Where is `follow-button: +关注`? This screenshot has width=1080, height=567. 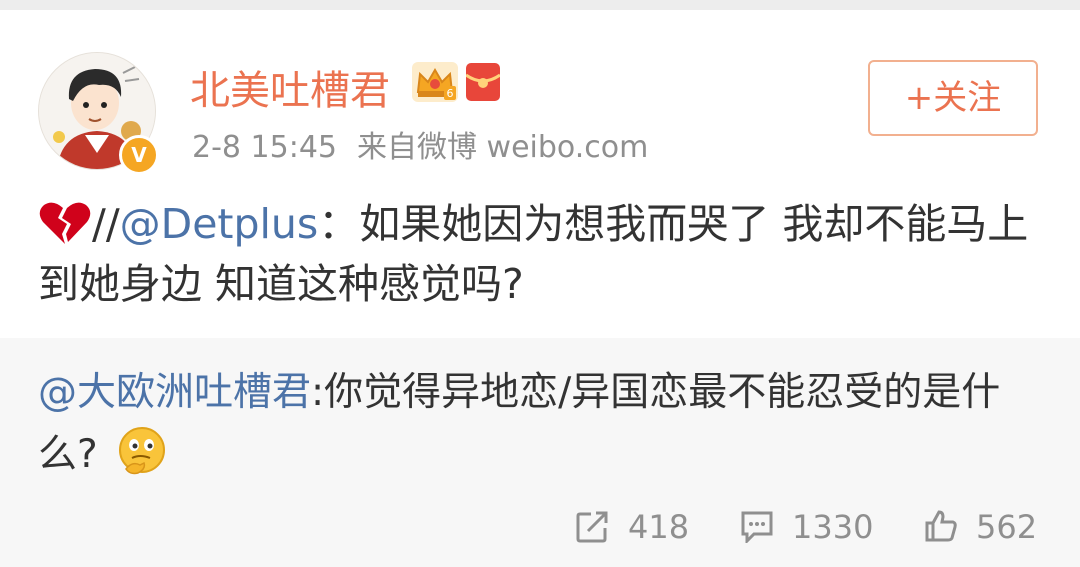
follow-button: +关注 is located at coordinates (953, 98).